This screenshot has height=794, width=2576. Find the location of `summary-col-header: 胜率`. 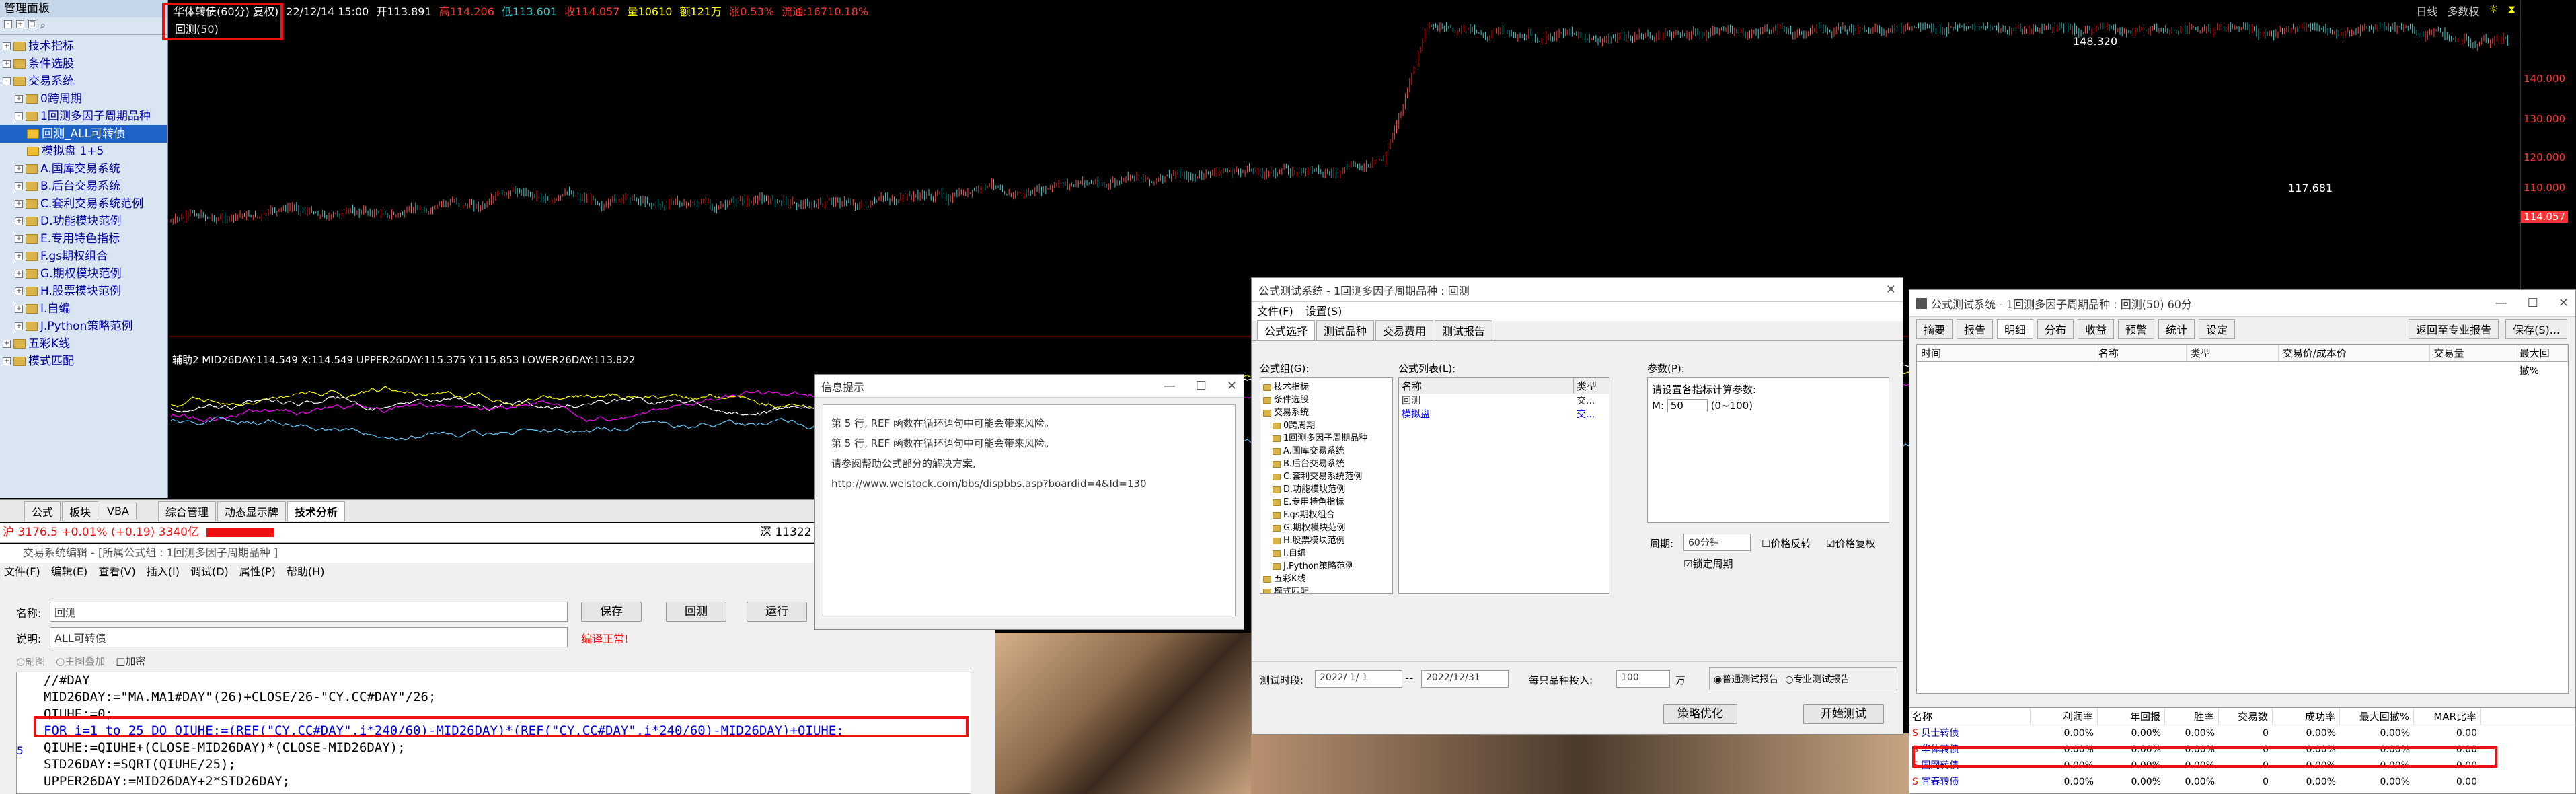

summary-col-header: 胜率 is located at coordinates (2192, 716).